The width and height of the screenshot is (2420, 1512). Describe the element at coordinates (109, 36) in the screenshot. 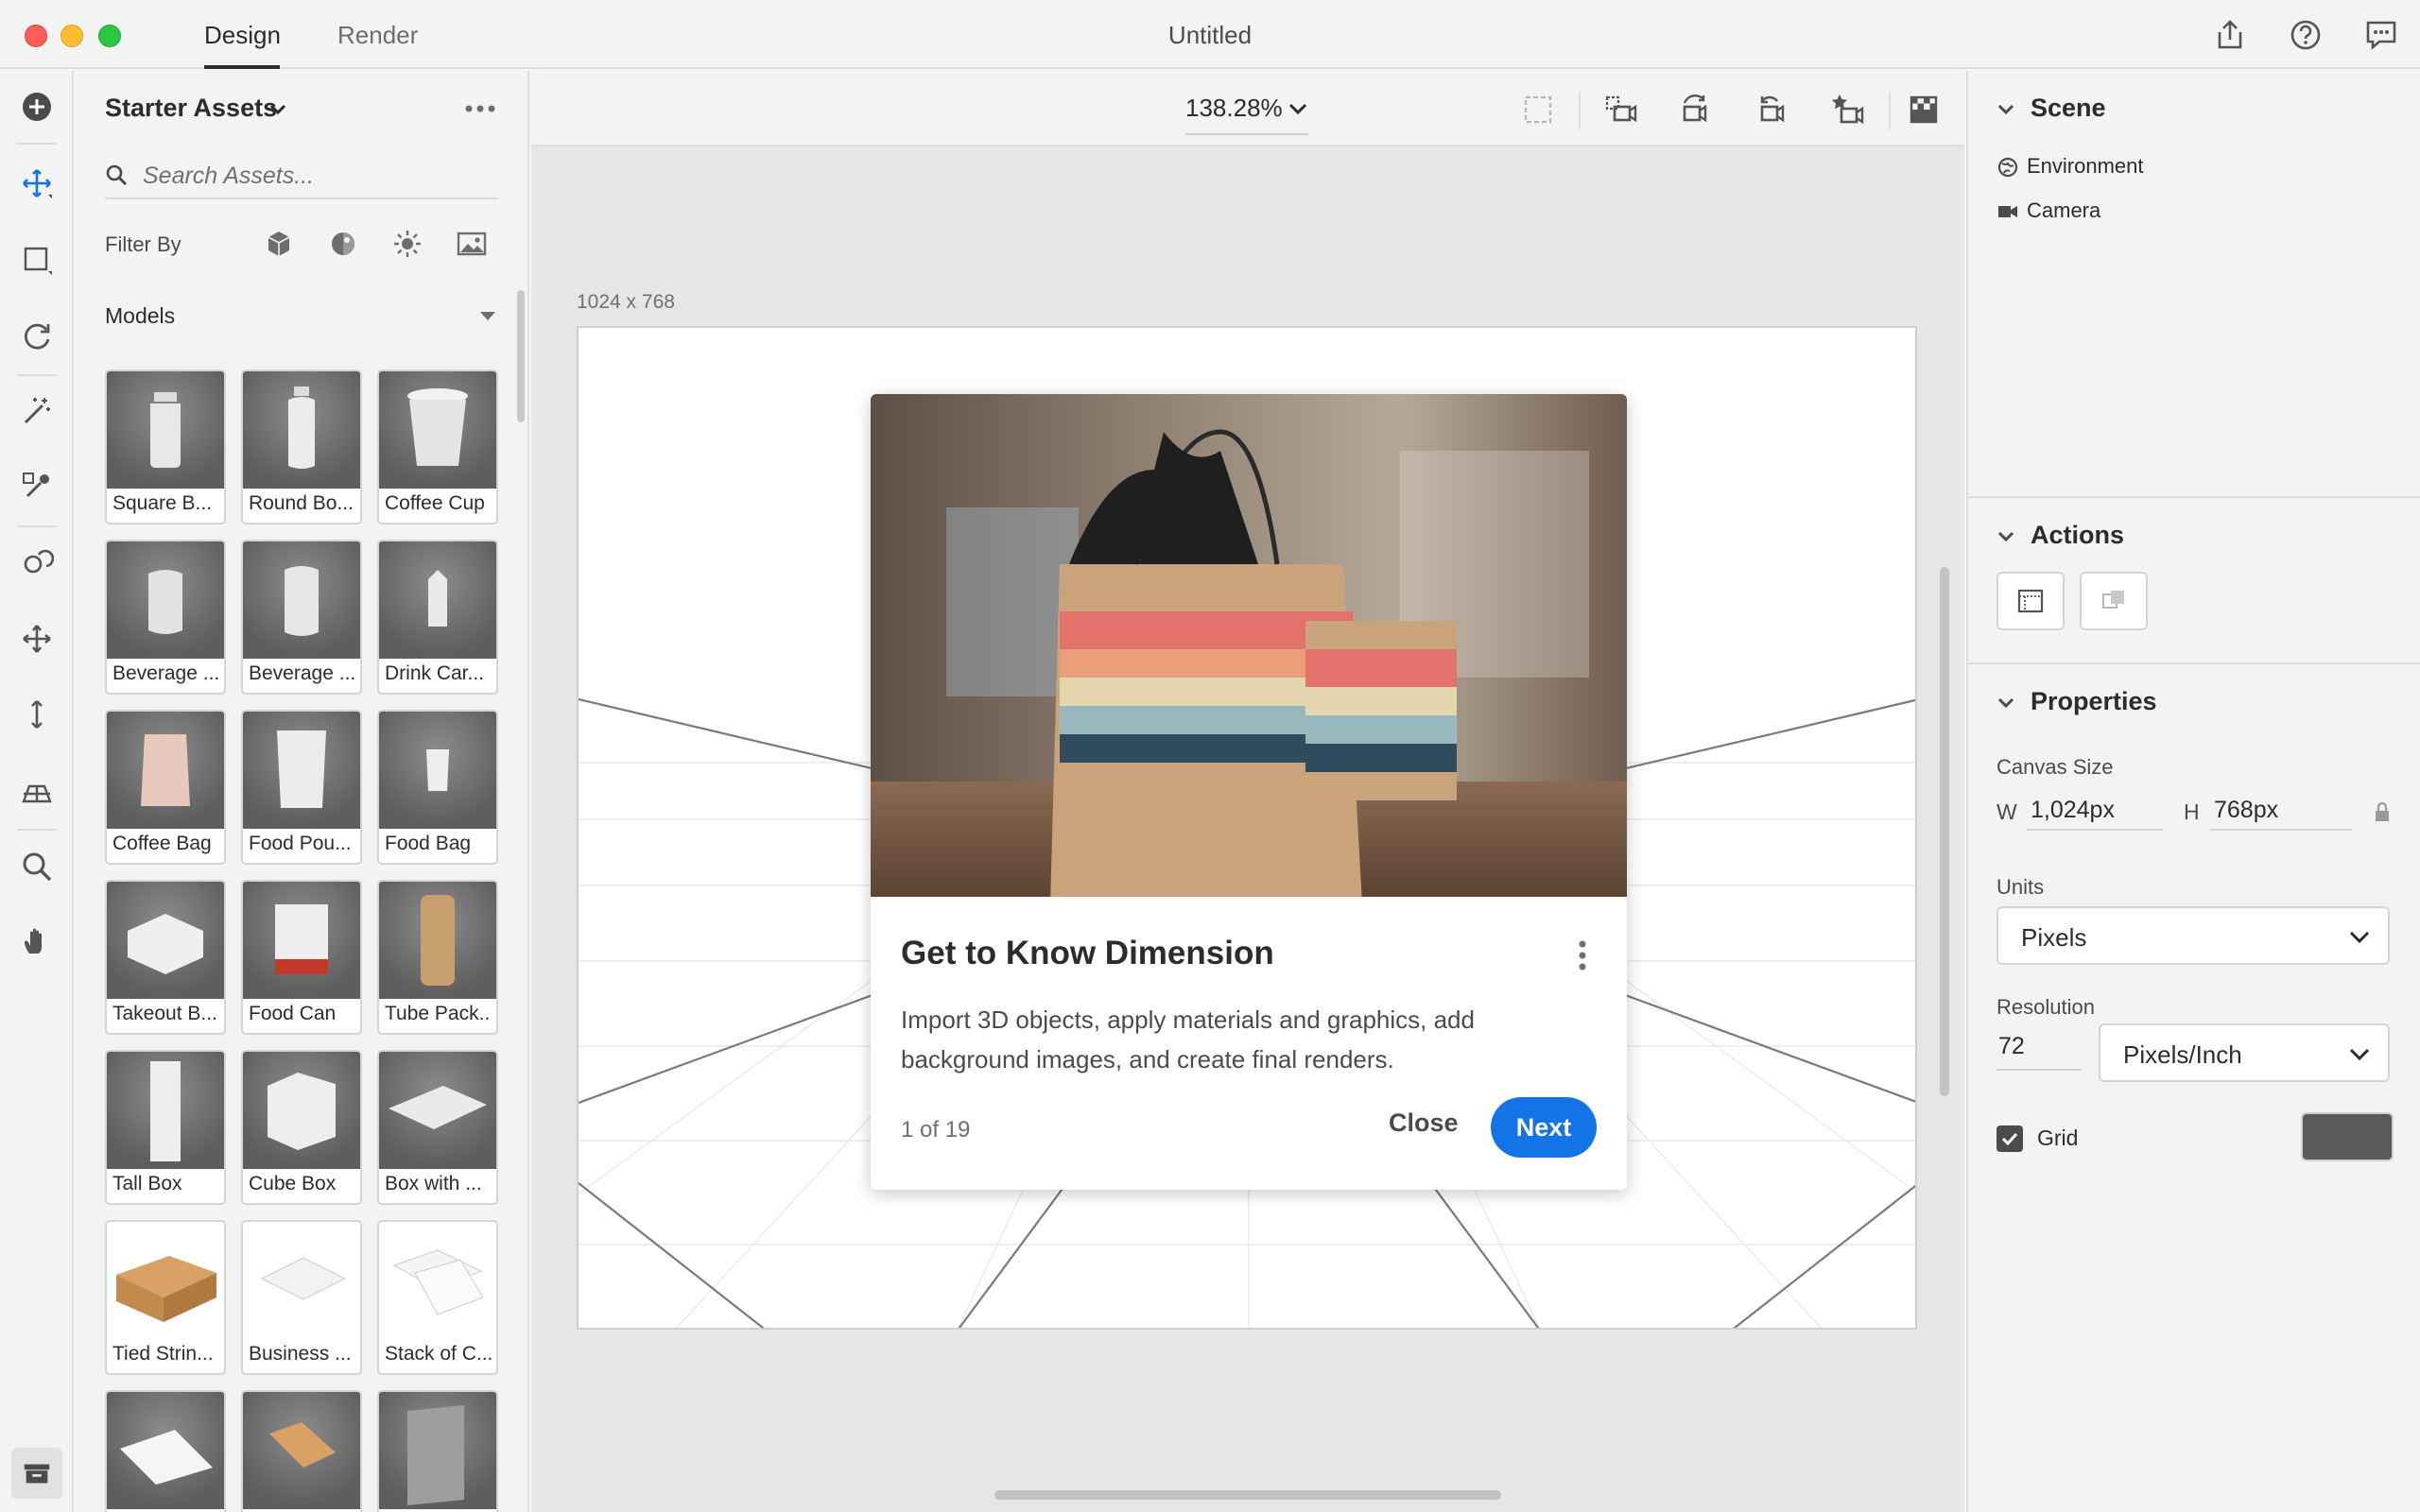

I see `window-zoom-button` at that location.